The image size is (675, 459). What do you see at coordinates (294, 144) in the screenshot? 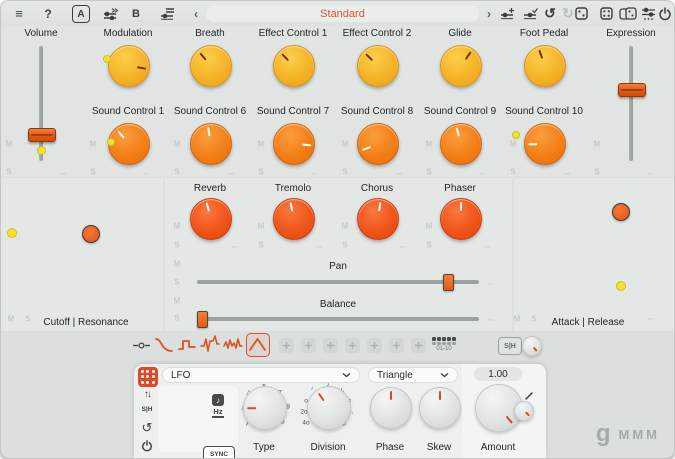
I see `sound-control-7-knob` at bounding box center [294, 144].